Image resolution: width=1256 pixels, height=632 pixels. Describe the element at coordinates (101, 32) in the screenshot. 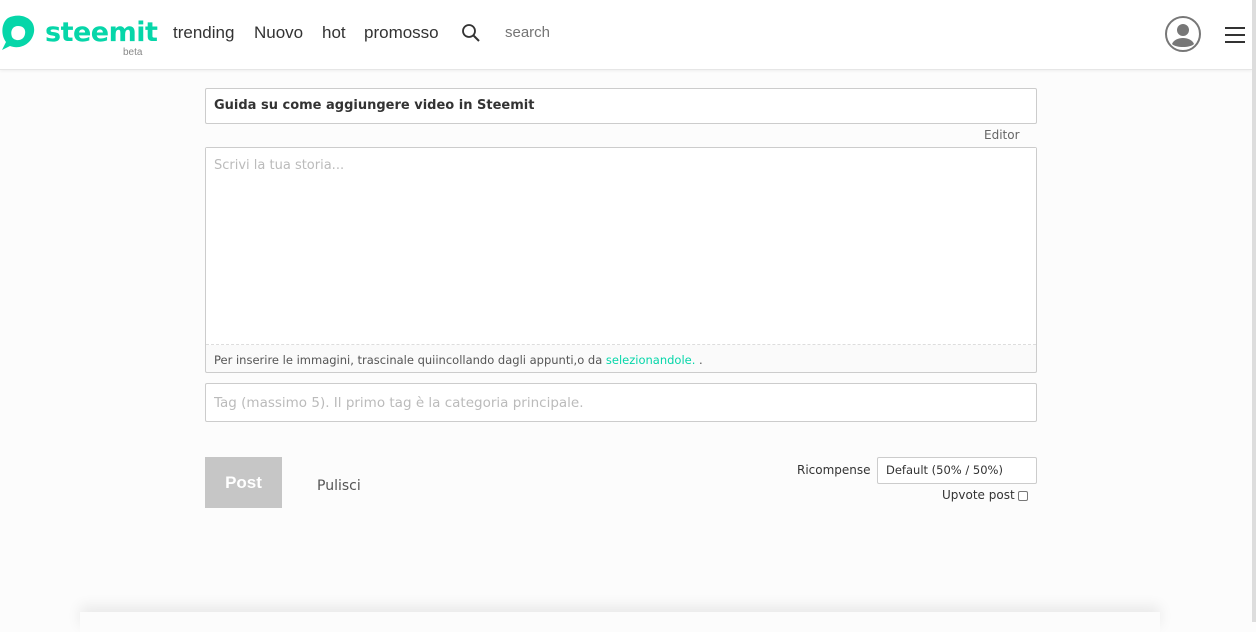

I see `brand-name: steemit` at that location.